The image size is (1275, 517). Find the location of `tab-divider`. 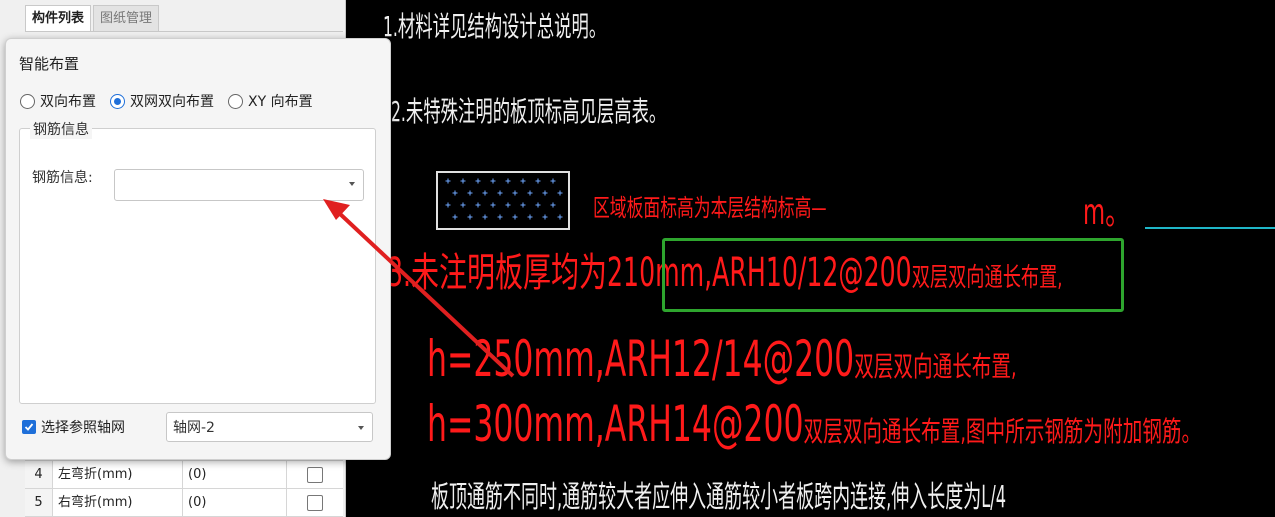

tab-divider is located at coordinates (184, 31).